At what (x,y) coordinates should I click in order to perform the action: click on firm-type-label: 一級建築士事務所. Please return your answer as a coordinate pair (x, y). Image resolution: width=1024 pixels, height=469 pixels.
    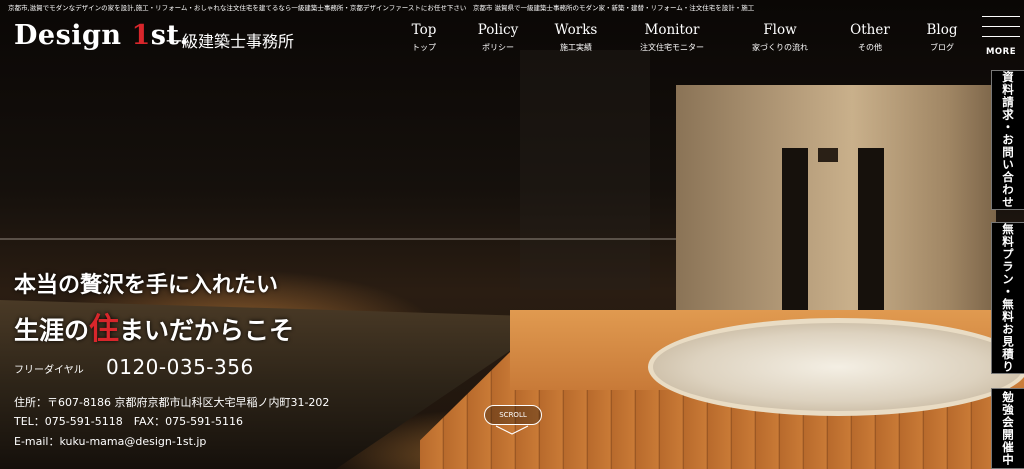
    Looking at the image, I should click on (230, 41).